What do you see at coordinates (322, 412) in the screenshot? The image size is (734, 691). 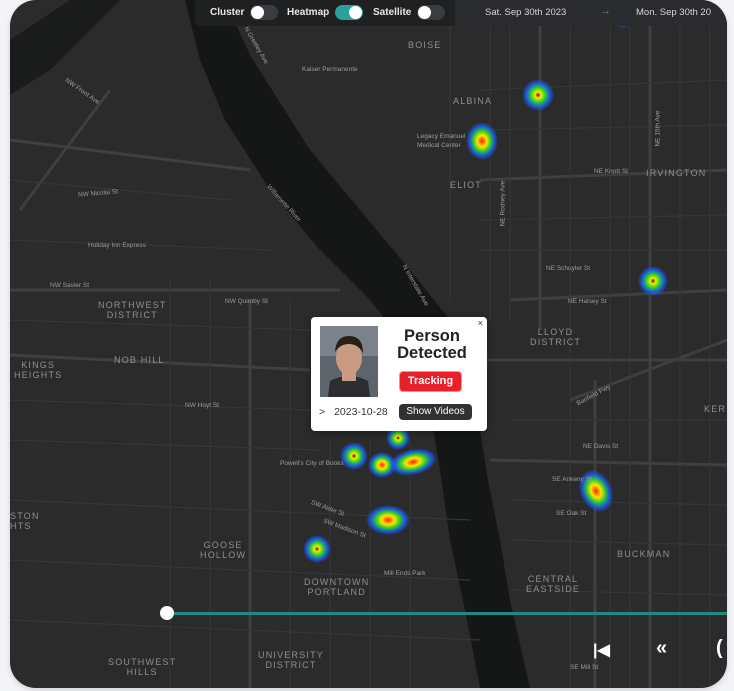 I see `chevron-right-icon: >` at bounding box center [322, 412].